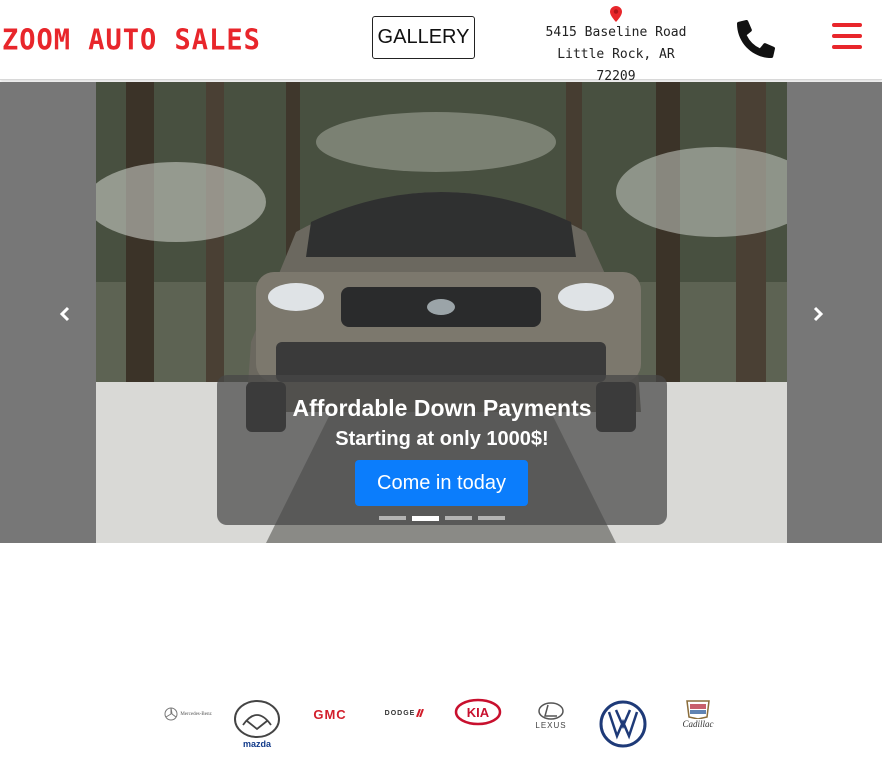 The width and height of the screenshot is (882, 777). Describe the element at coordinates (616, 14) in the screenshot. I see `map-pin-icon` at that location.